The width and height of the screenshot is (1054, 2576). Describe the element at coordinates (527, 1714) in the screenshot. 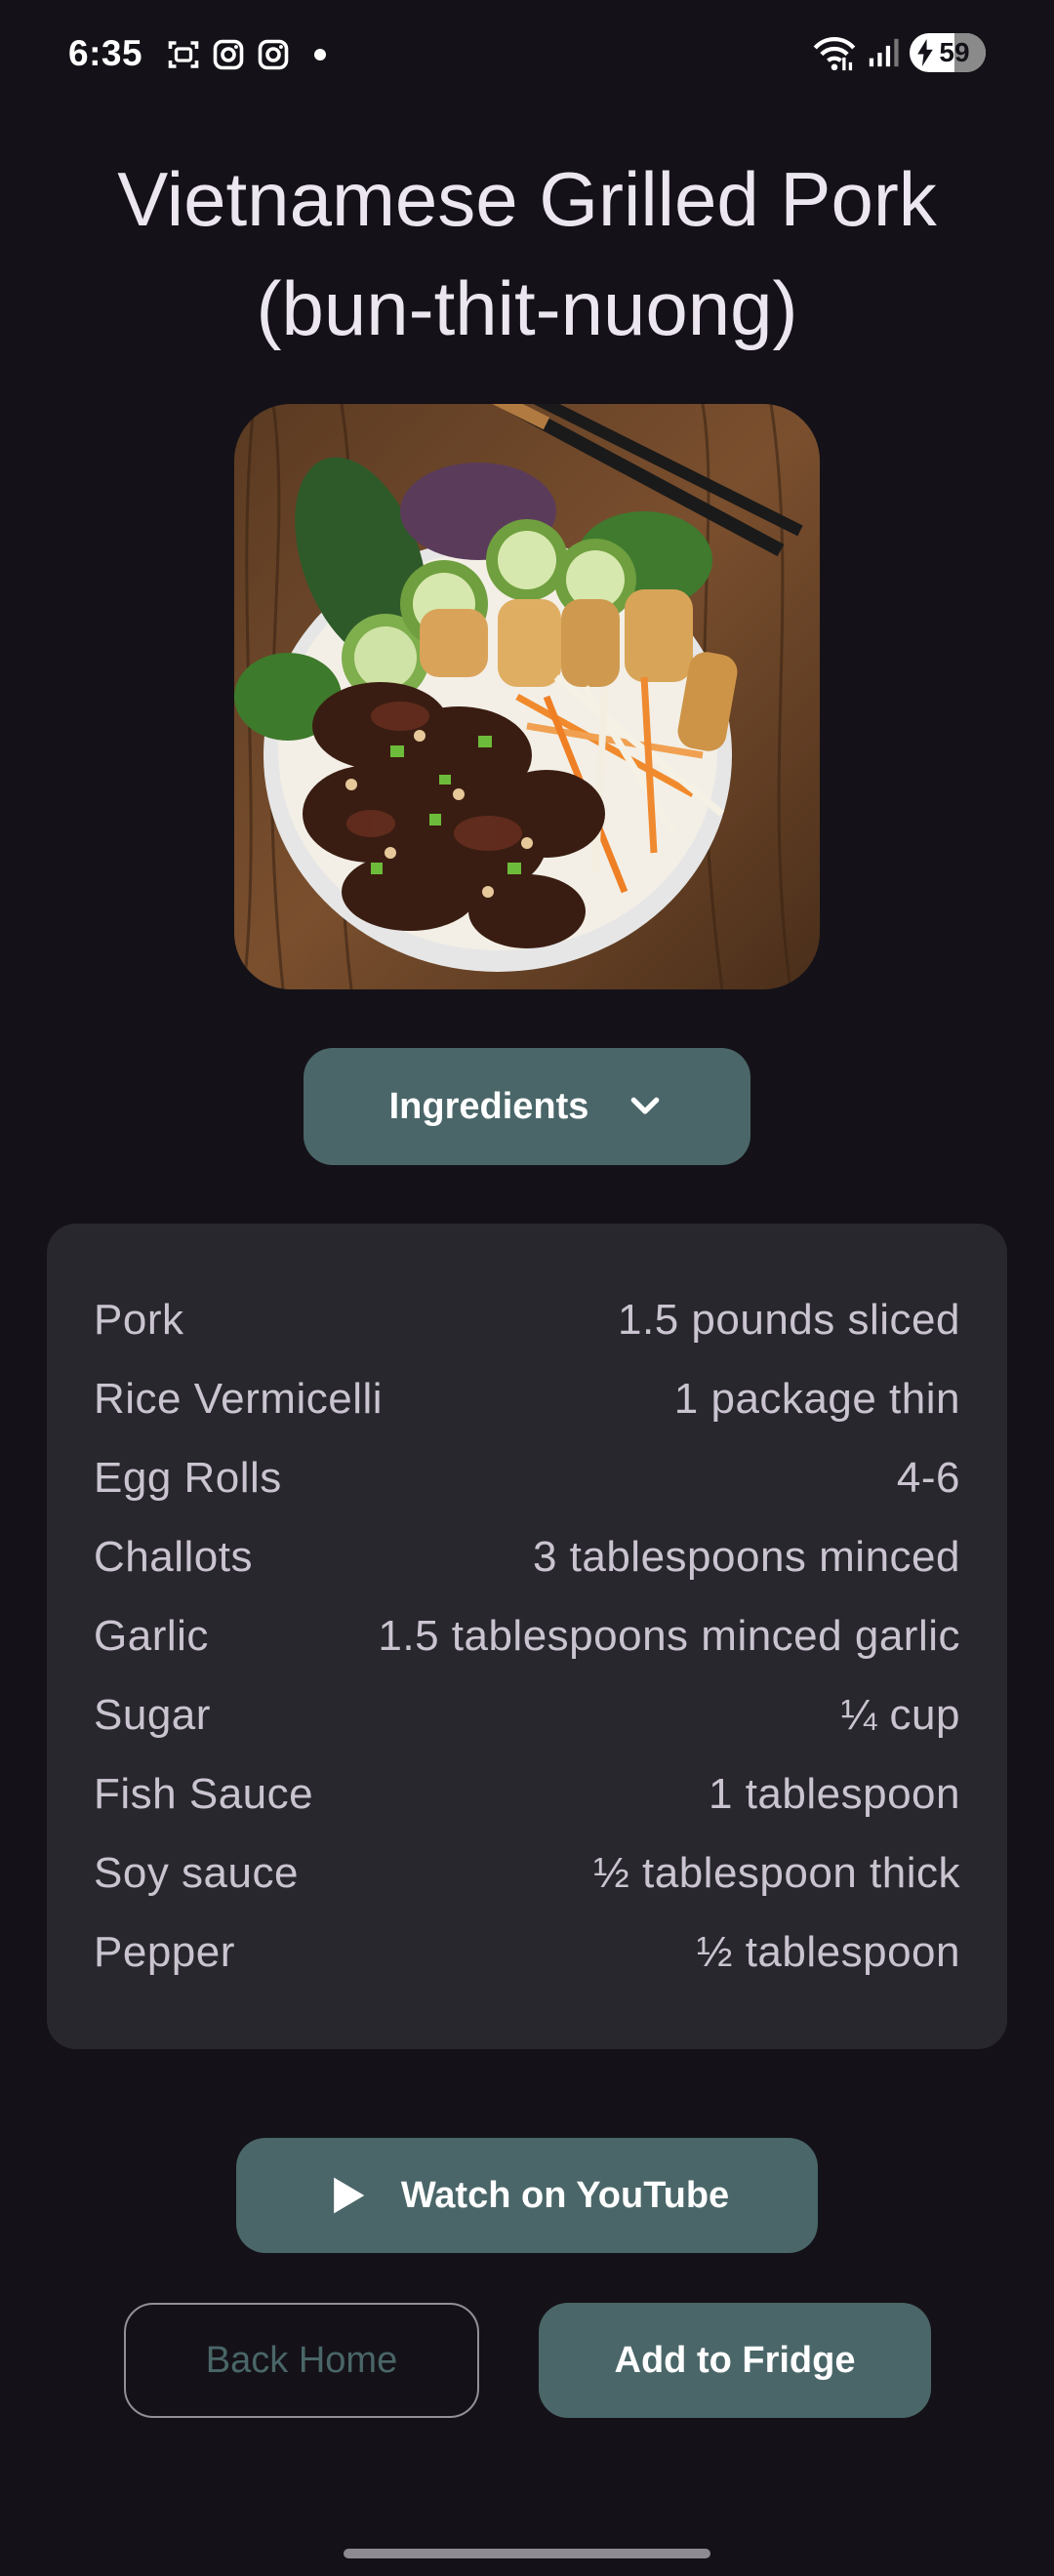

I see `ingredient-row: Sugar ¼ cup` at that location.